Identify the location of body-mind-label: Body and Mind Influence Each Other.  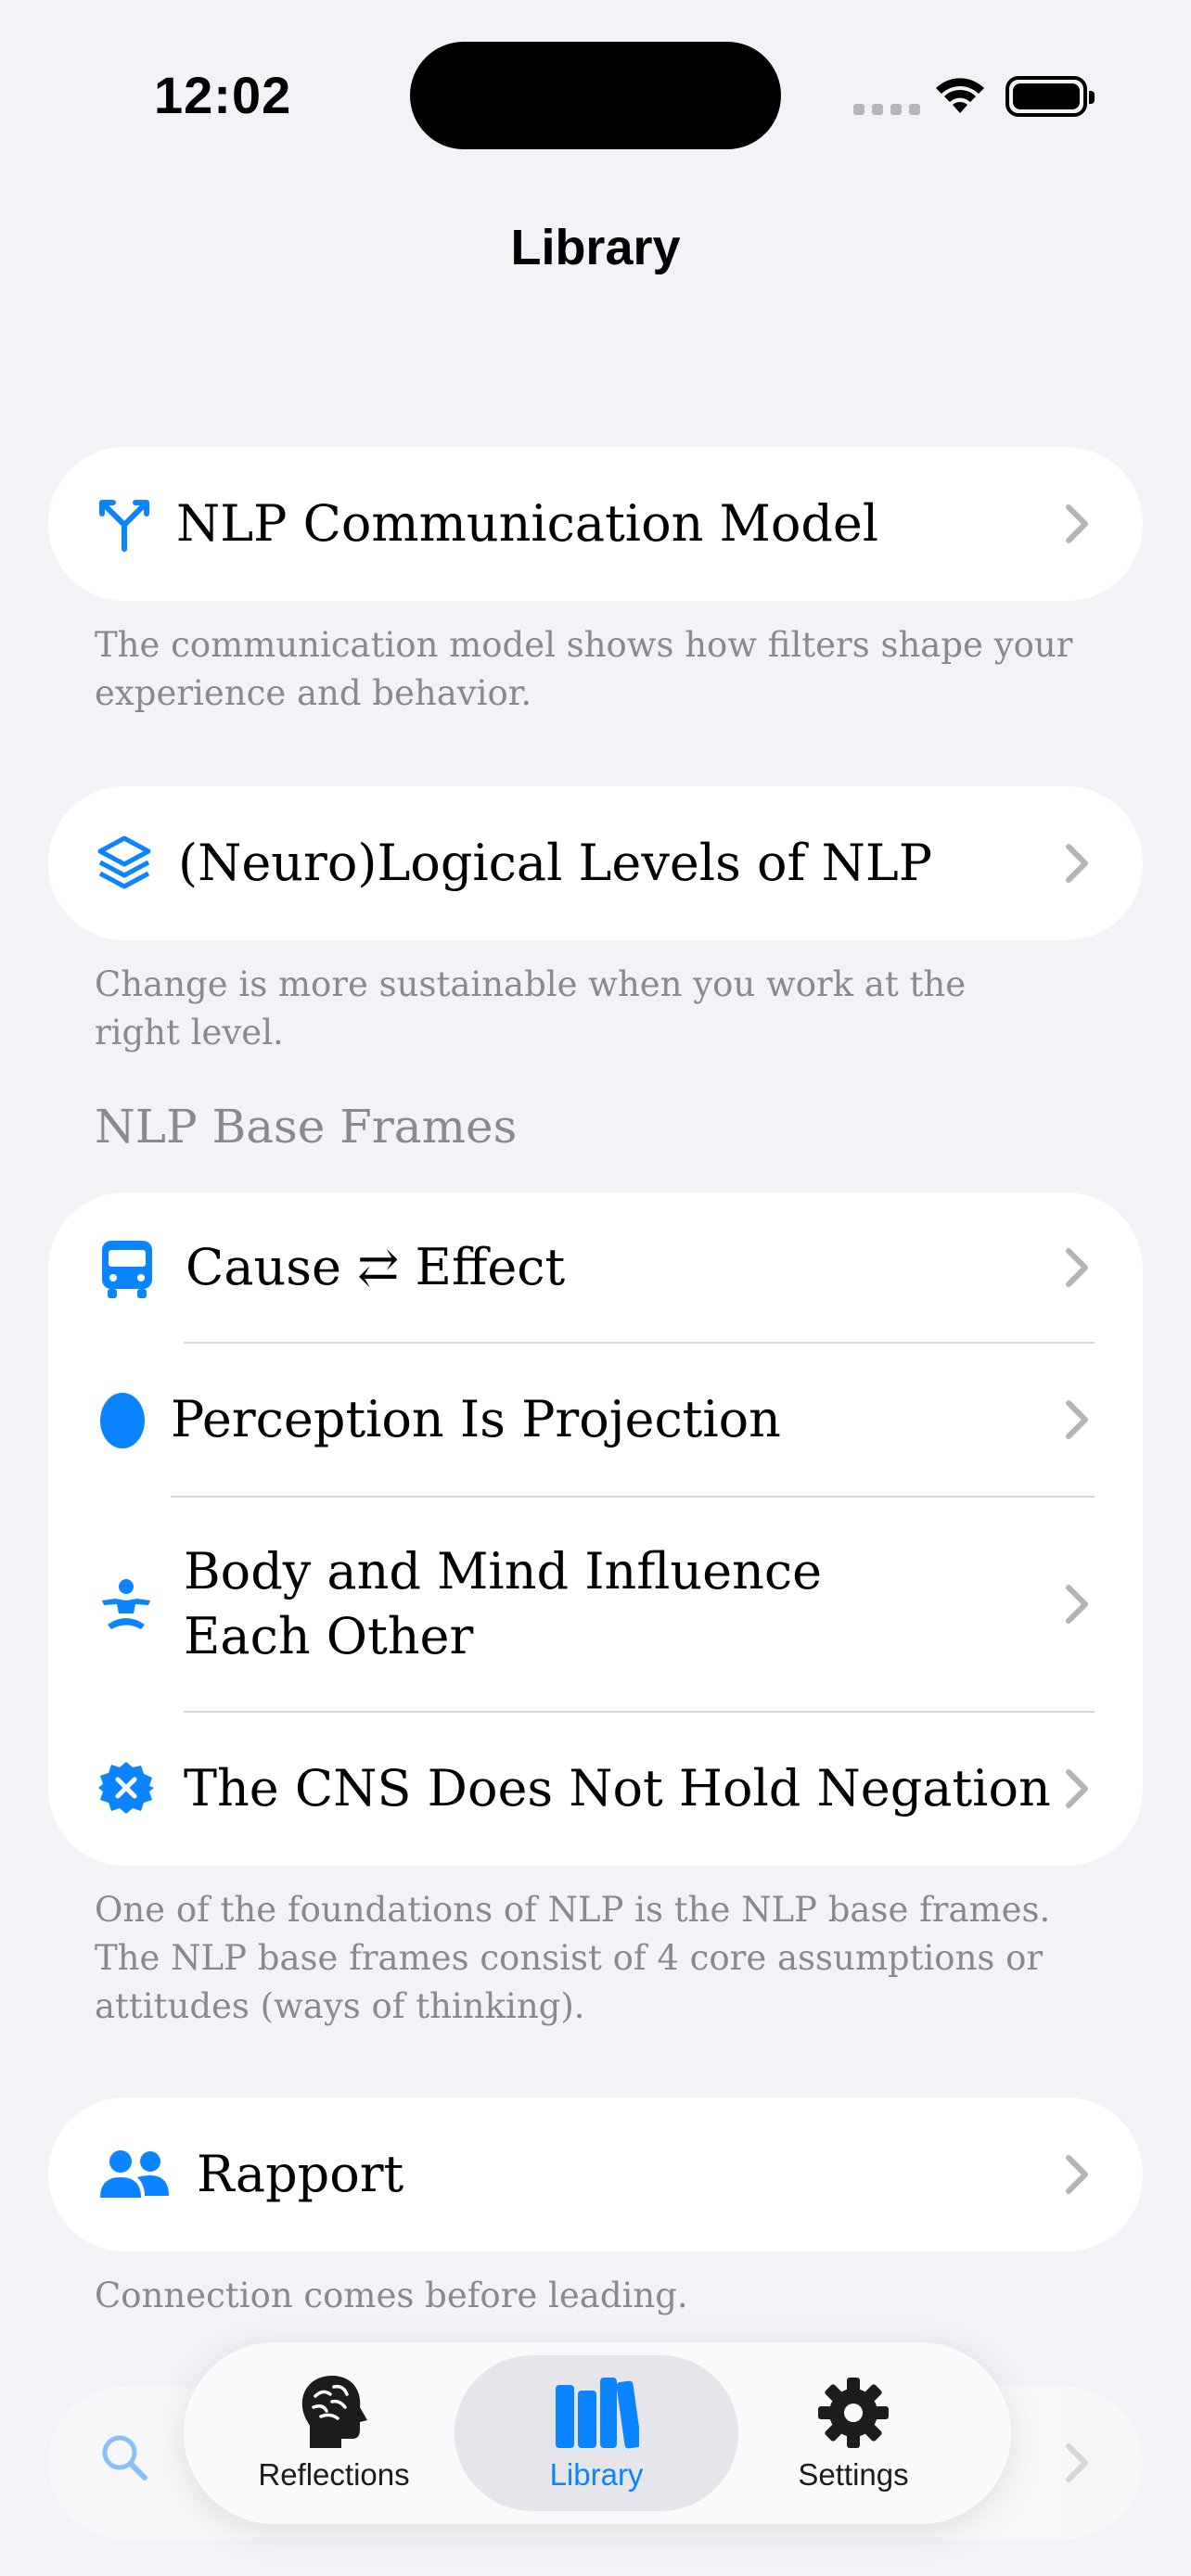
(503, 1604).